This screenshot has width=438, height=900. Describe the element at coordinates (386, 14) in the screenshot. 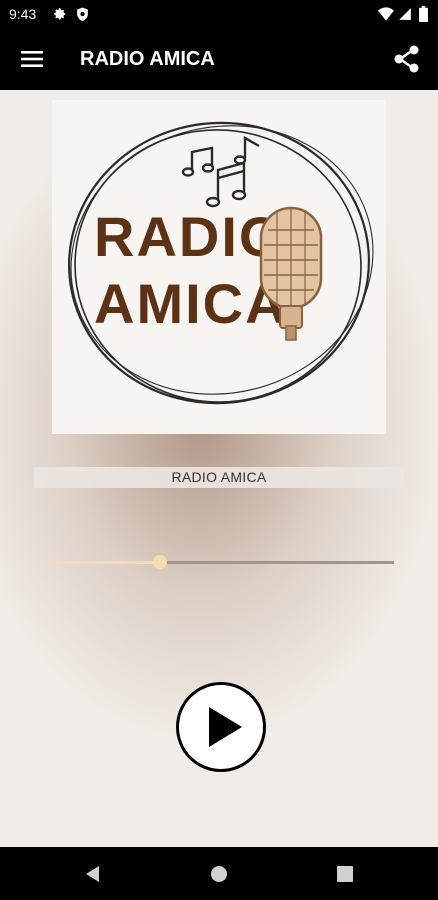

I see `wifi-icon` at that location.